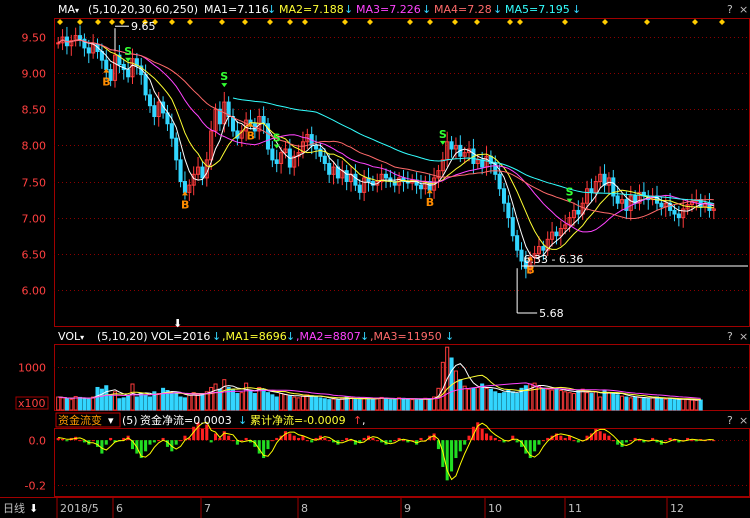  I want to click on flow-params: (5), so click(130, 420).